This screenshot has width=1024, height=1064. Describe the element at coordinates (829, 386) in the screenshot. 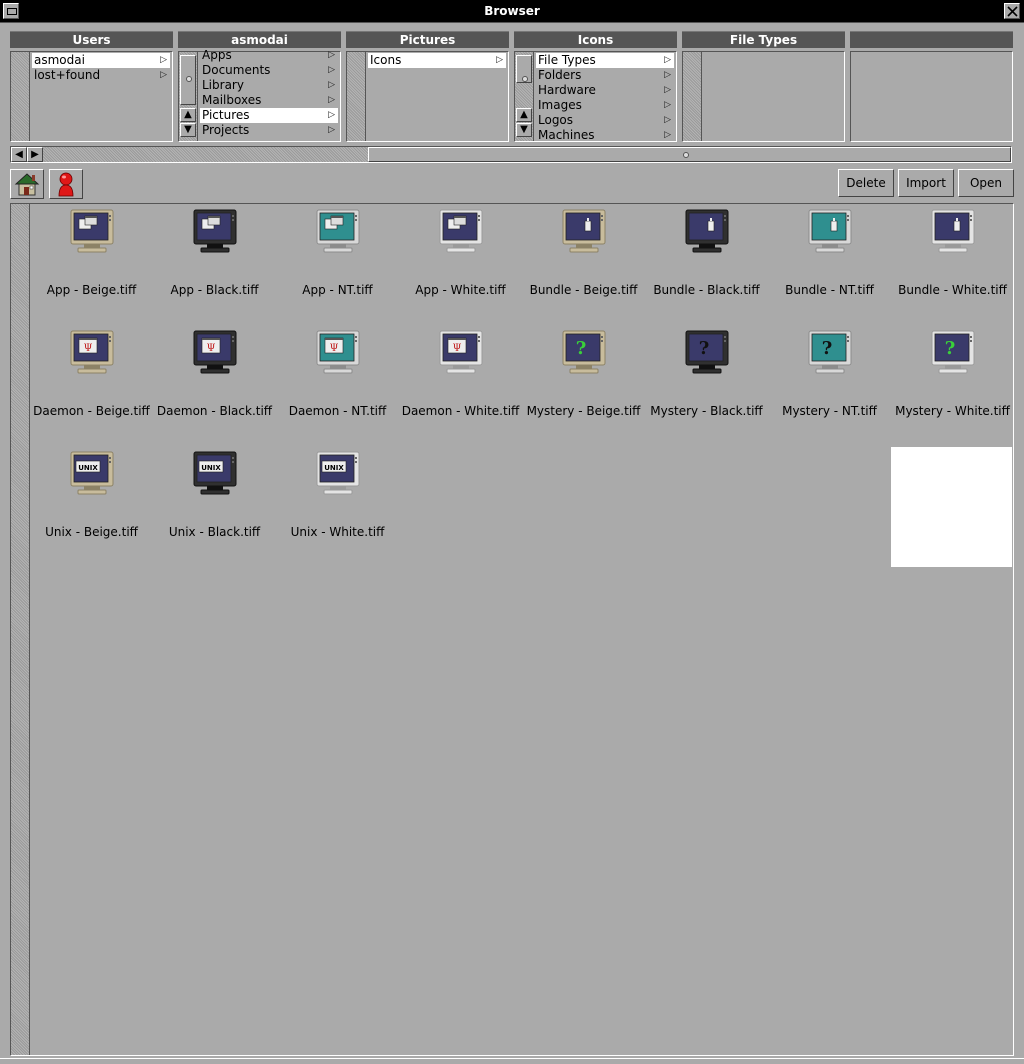

I see `file-item: ? Mystery - NT.tiff` at that location.